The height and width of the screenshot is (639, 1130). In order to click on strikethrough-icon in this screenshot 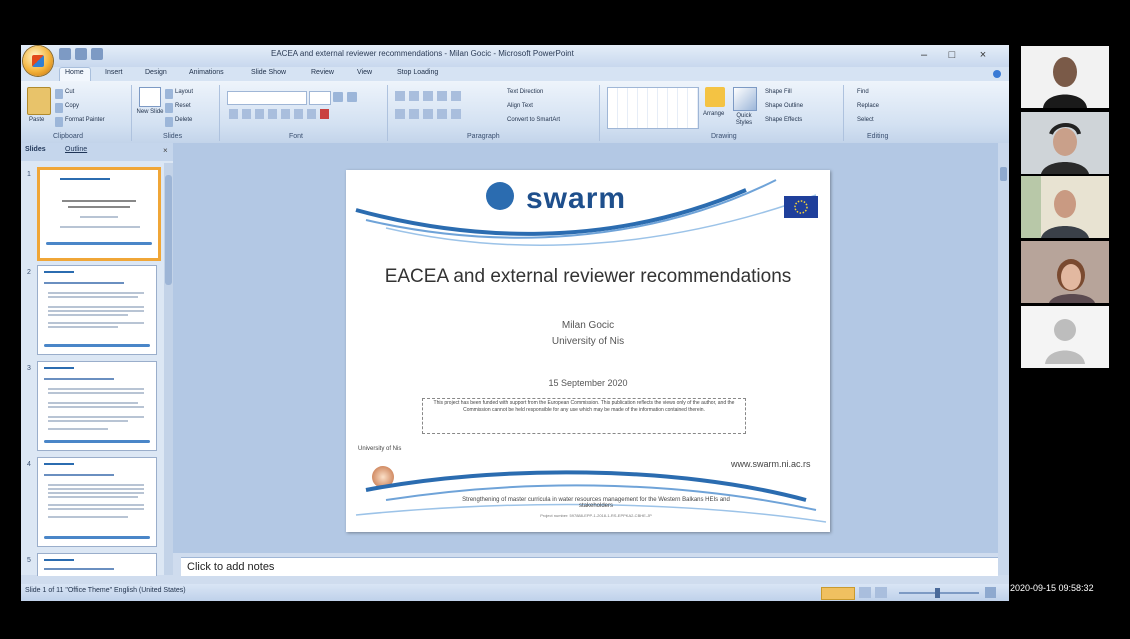, I will do `click(272, 114)`.